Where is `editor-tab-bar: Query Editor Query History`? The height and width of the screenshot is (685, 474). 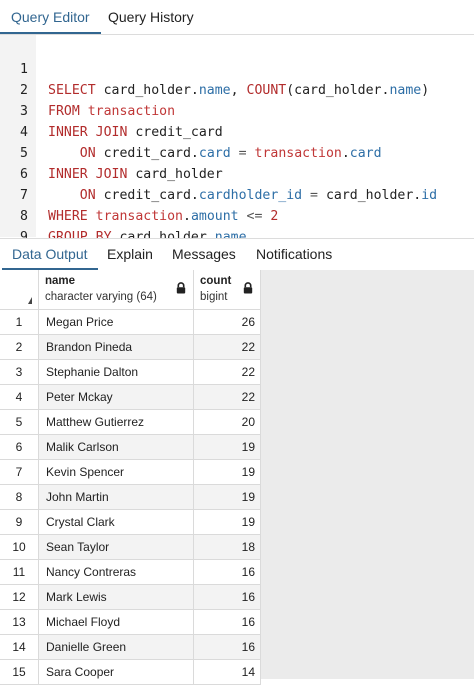
editor-tab-bar: Query Editor Query History is located at coordinates (237, 17).